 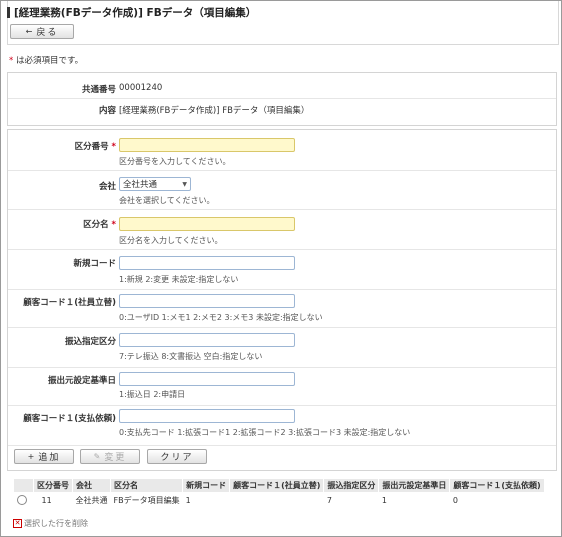 What do you see at coordinates (277, 485) in the screenshot?
I see `table-header-customer-code1: 顧客コード１(社員立替)` at bounding box center [277, 485].